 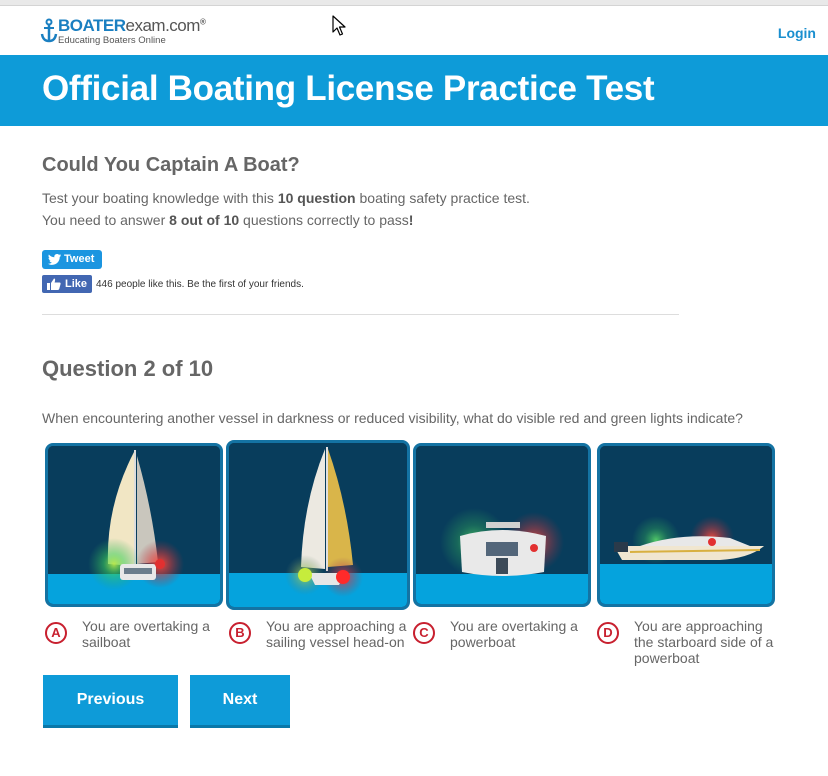 I want to click on answer-d-image, so click(x=686, y=525).